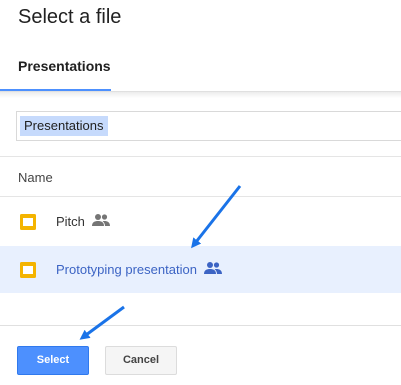 The height and width of the screenshot is (385, 401). Describe the element at coordinates (35, 177) in the screenshot. I see `column-header-name: Name` at that location.